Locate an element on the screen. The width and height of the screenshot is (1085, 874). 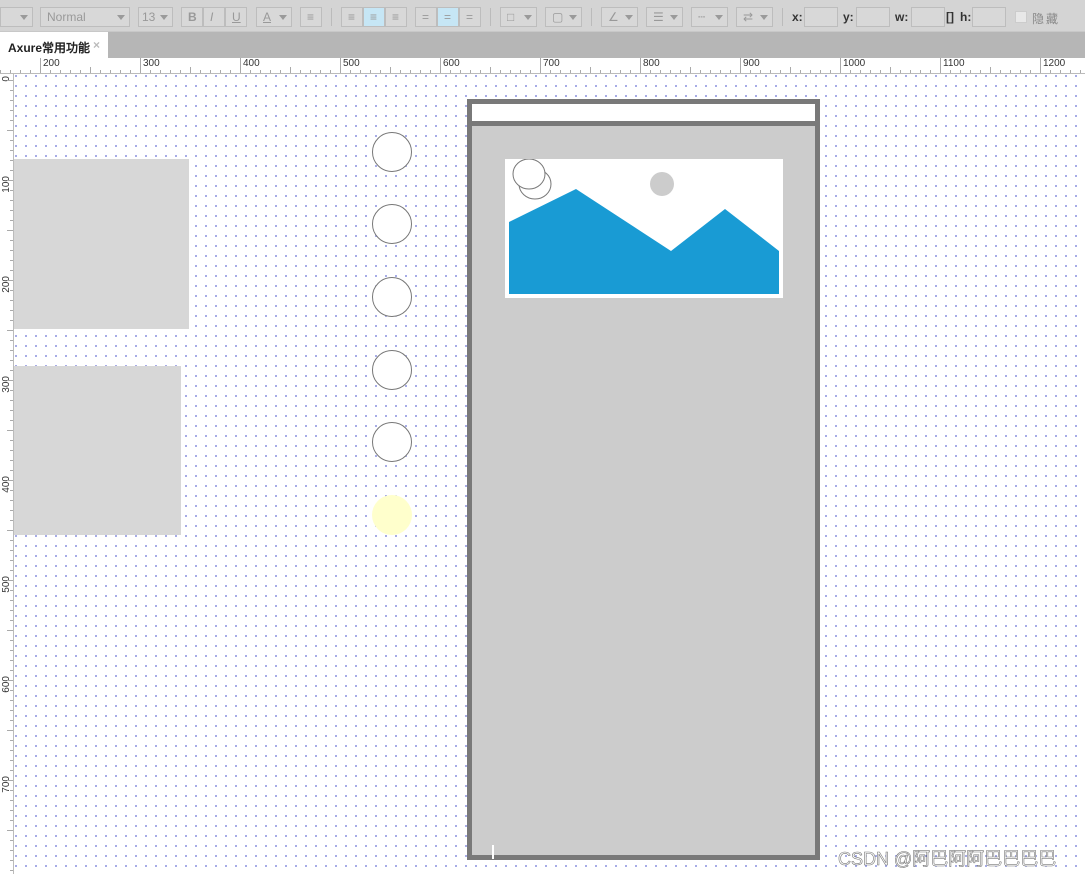
ruler-label: 1200 is located at coordinates (1052, 65).